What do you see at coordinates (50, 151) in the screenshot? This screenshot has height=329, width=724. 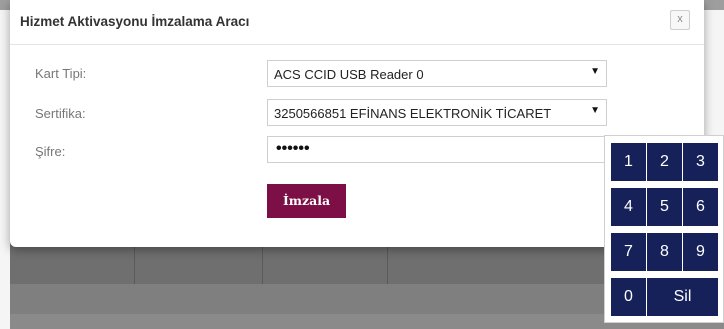 I see `password-label: Şifre:` at bounding box center [50, 151].